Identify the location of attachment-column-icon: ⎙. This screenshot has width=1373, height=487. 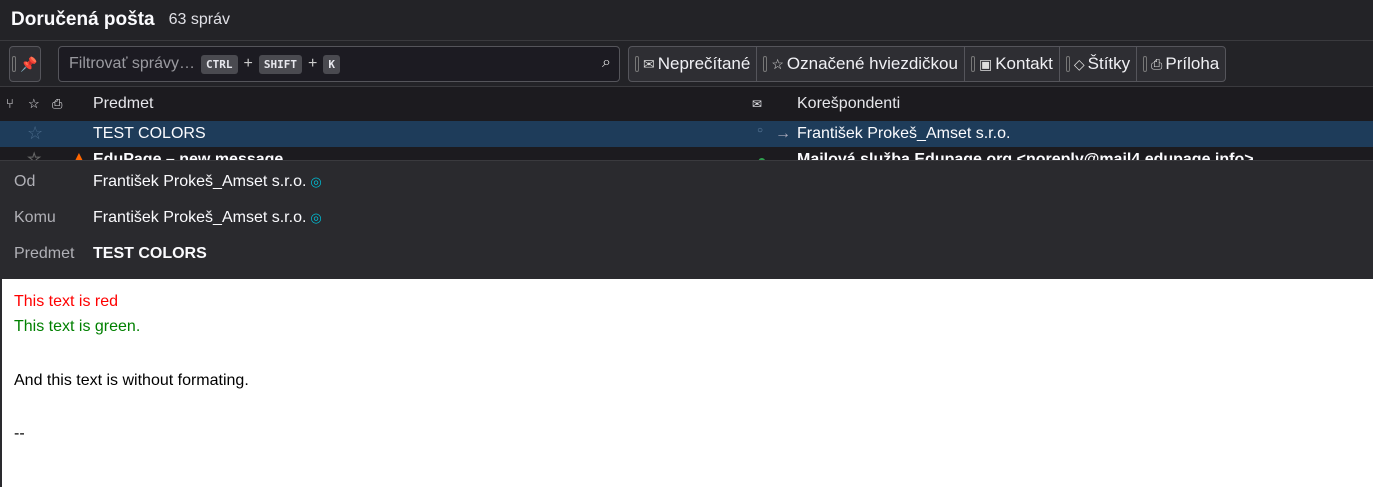
(57, 104).